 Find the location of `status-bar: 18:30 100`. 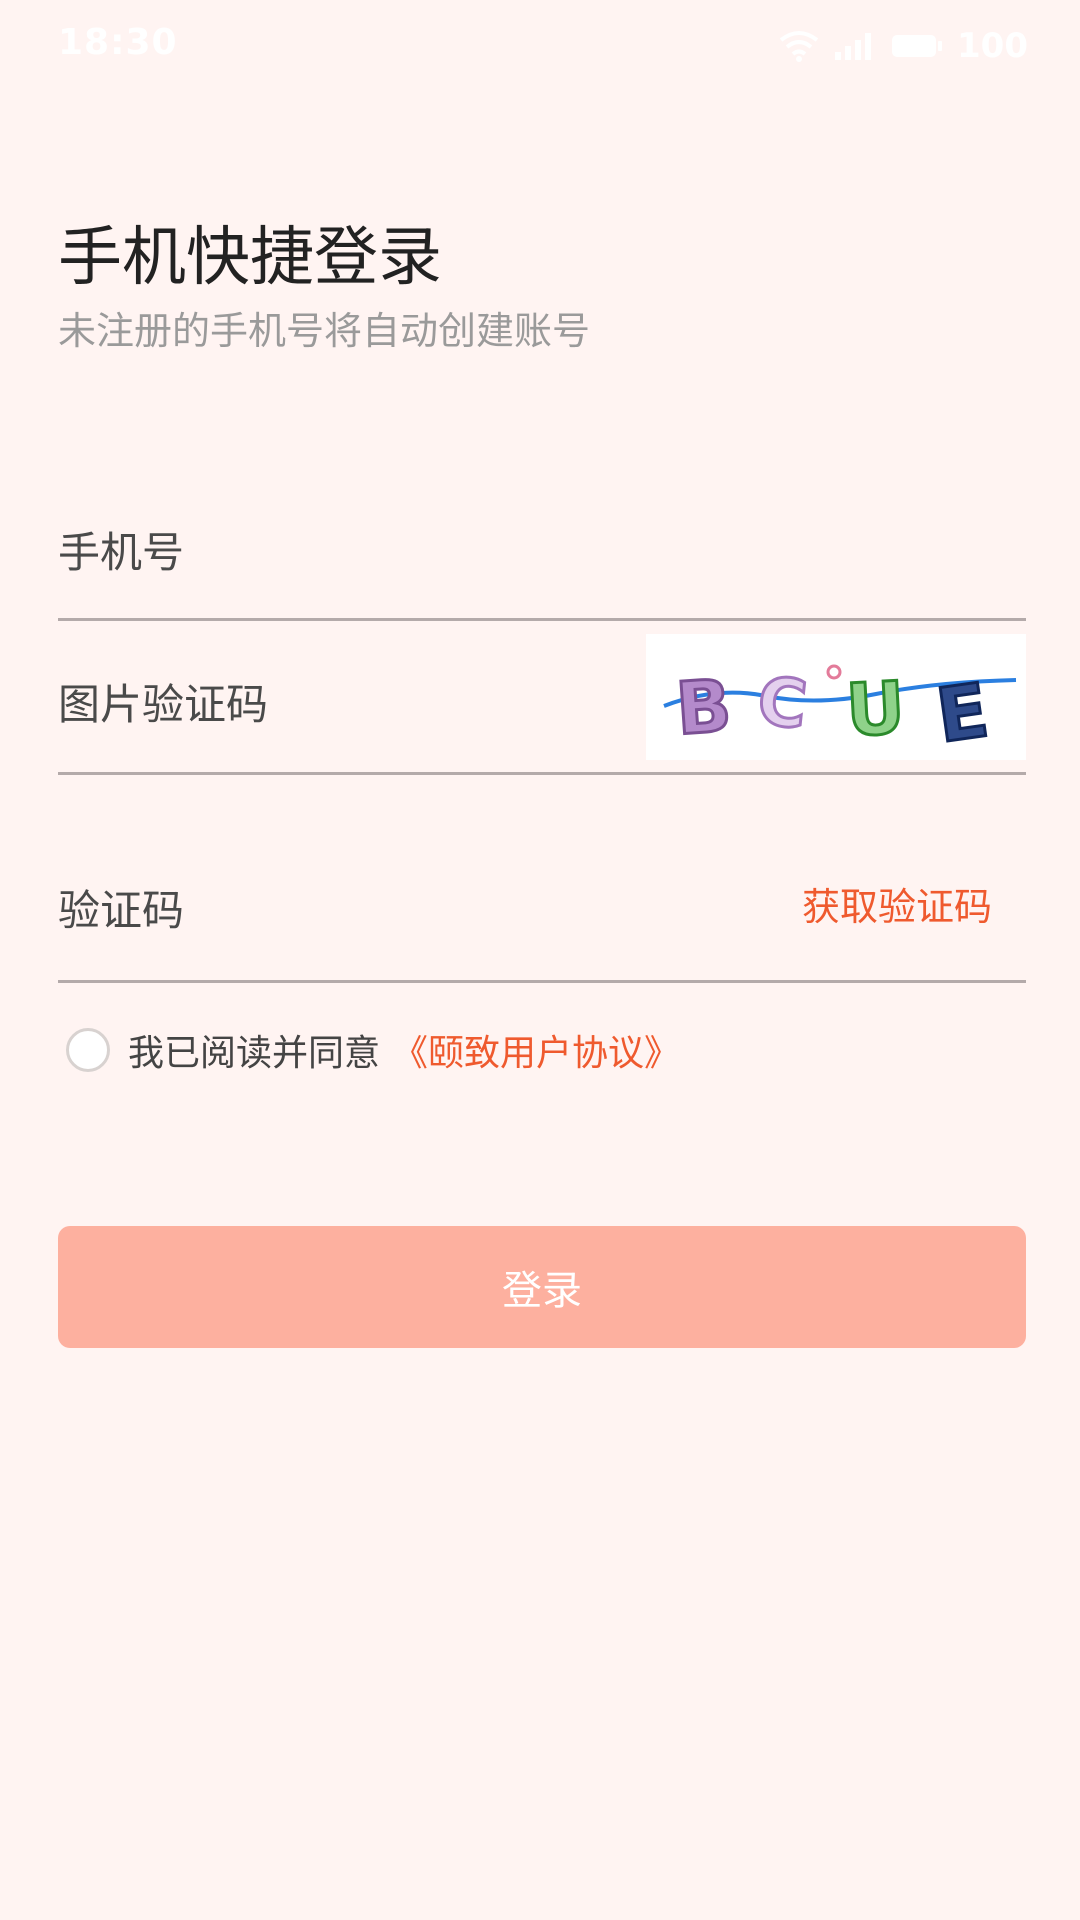

status-bar: 18:30 100 is located at coordinates (540, 48).